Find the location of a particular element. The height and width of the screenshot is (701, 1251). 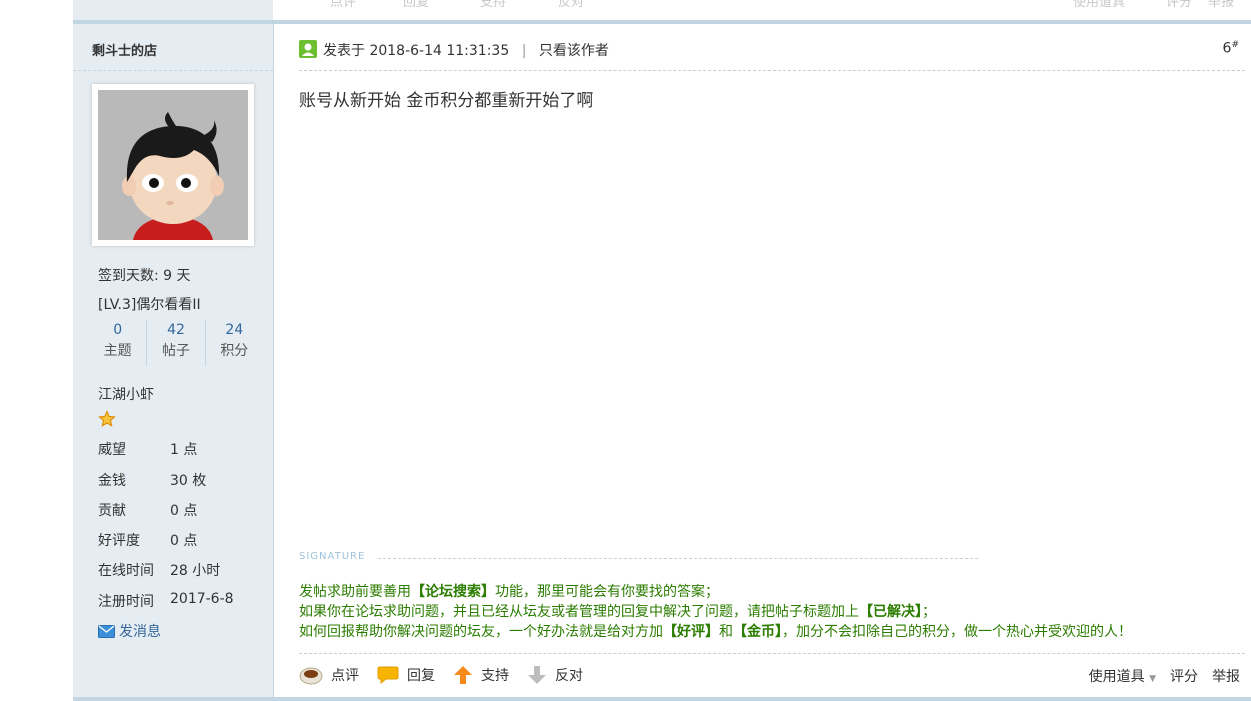

stat-posts-value: 42 is located at coordinates (175, 330).